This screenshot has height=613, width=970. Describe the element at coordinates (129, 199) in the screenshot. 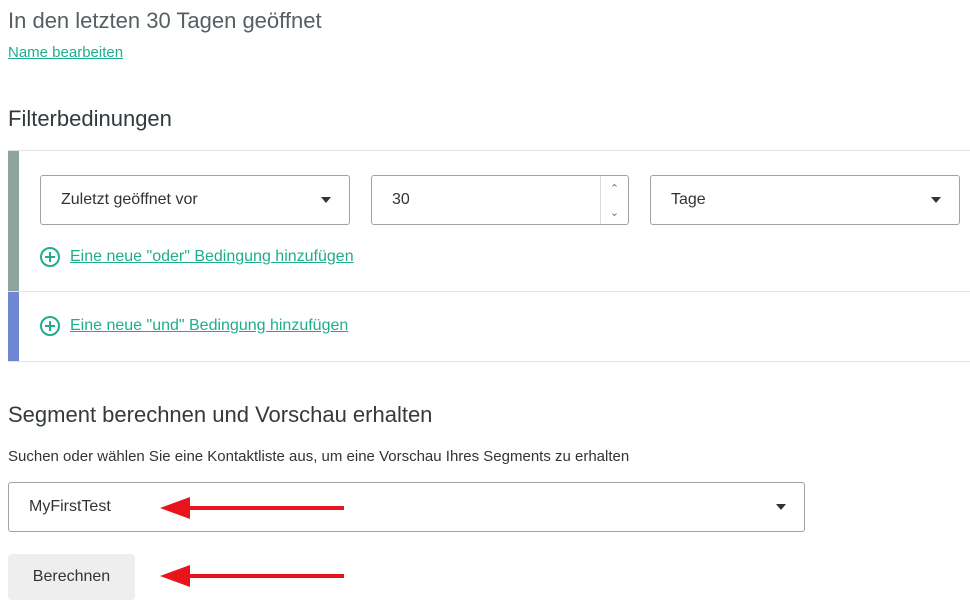

I see `condition-field-value: Zuletzt geöffnet vor` at that location.